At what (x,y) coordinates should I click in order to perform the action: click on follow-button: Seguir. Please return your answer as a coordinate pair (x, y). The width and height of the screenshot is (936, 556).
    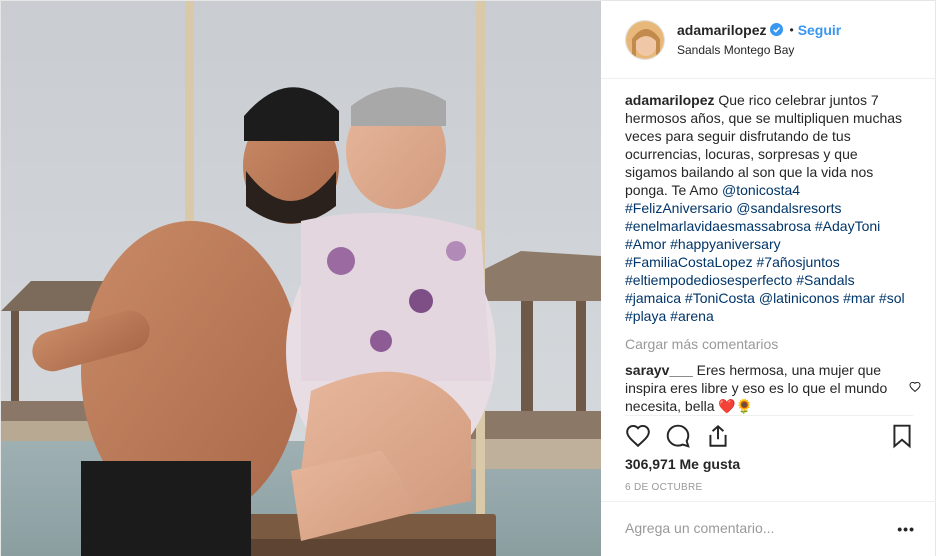
    Looking at the image, I should click on (820, 30).